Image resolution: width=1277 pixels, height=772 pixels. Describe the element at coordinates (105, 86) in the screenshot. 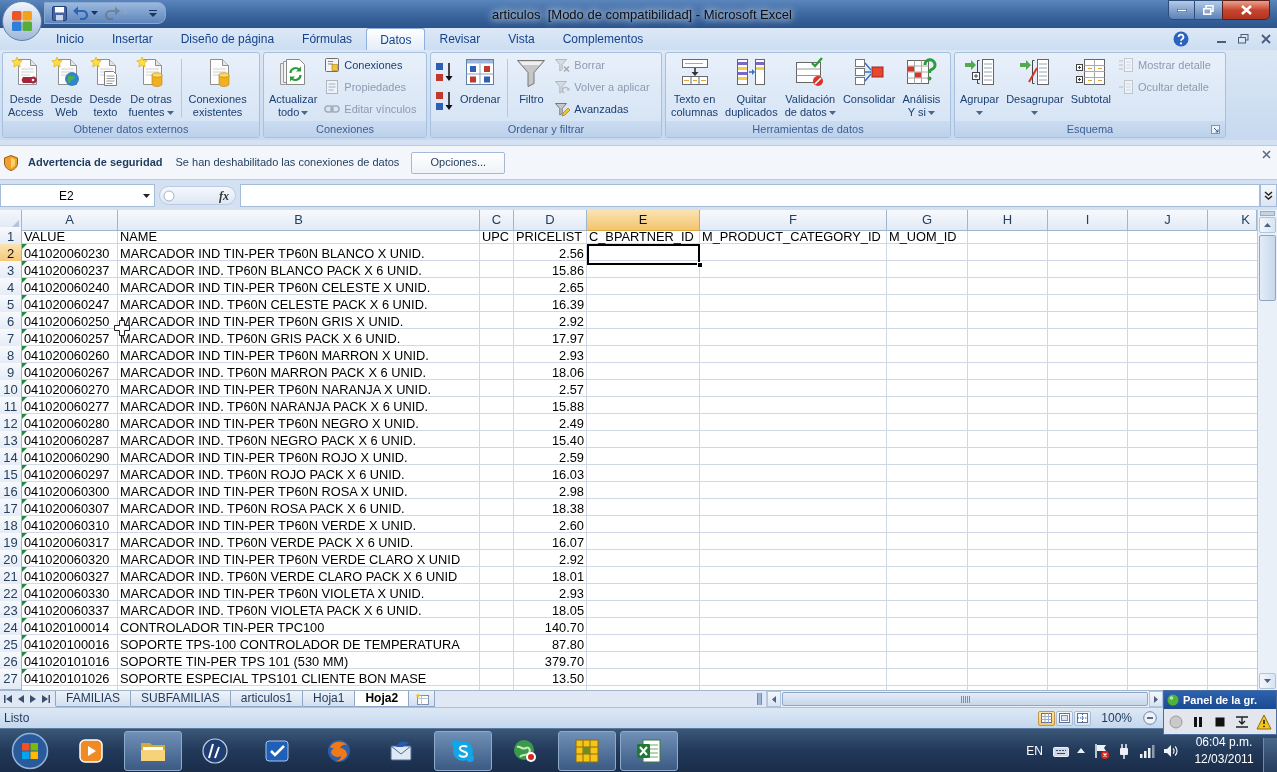

I see `ribbon-button: Desde texto` at that location.